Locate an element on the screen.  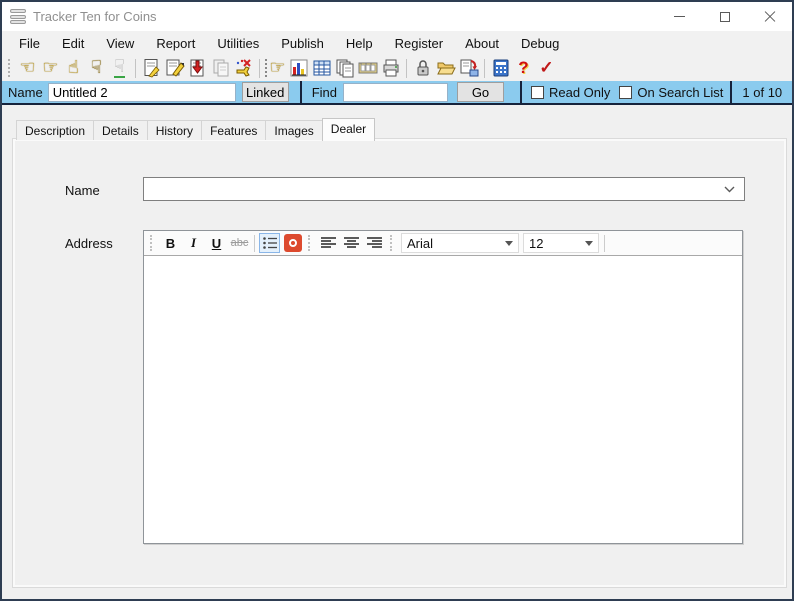
align-center-button is located at coordinates (351, 243).